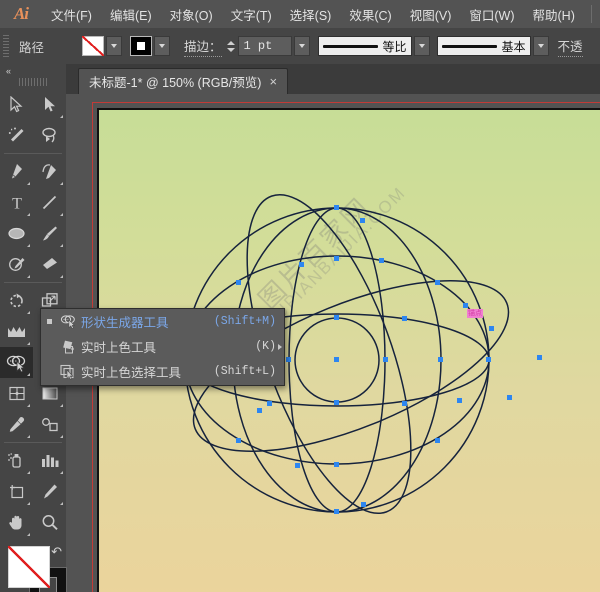 The image size is (600, 592). I want to click on tool-shaper, so click(16, 264).